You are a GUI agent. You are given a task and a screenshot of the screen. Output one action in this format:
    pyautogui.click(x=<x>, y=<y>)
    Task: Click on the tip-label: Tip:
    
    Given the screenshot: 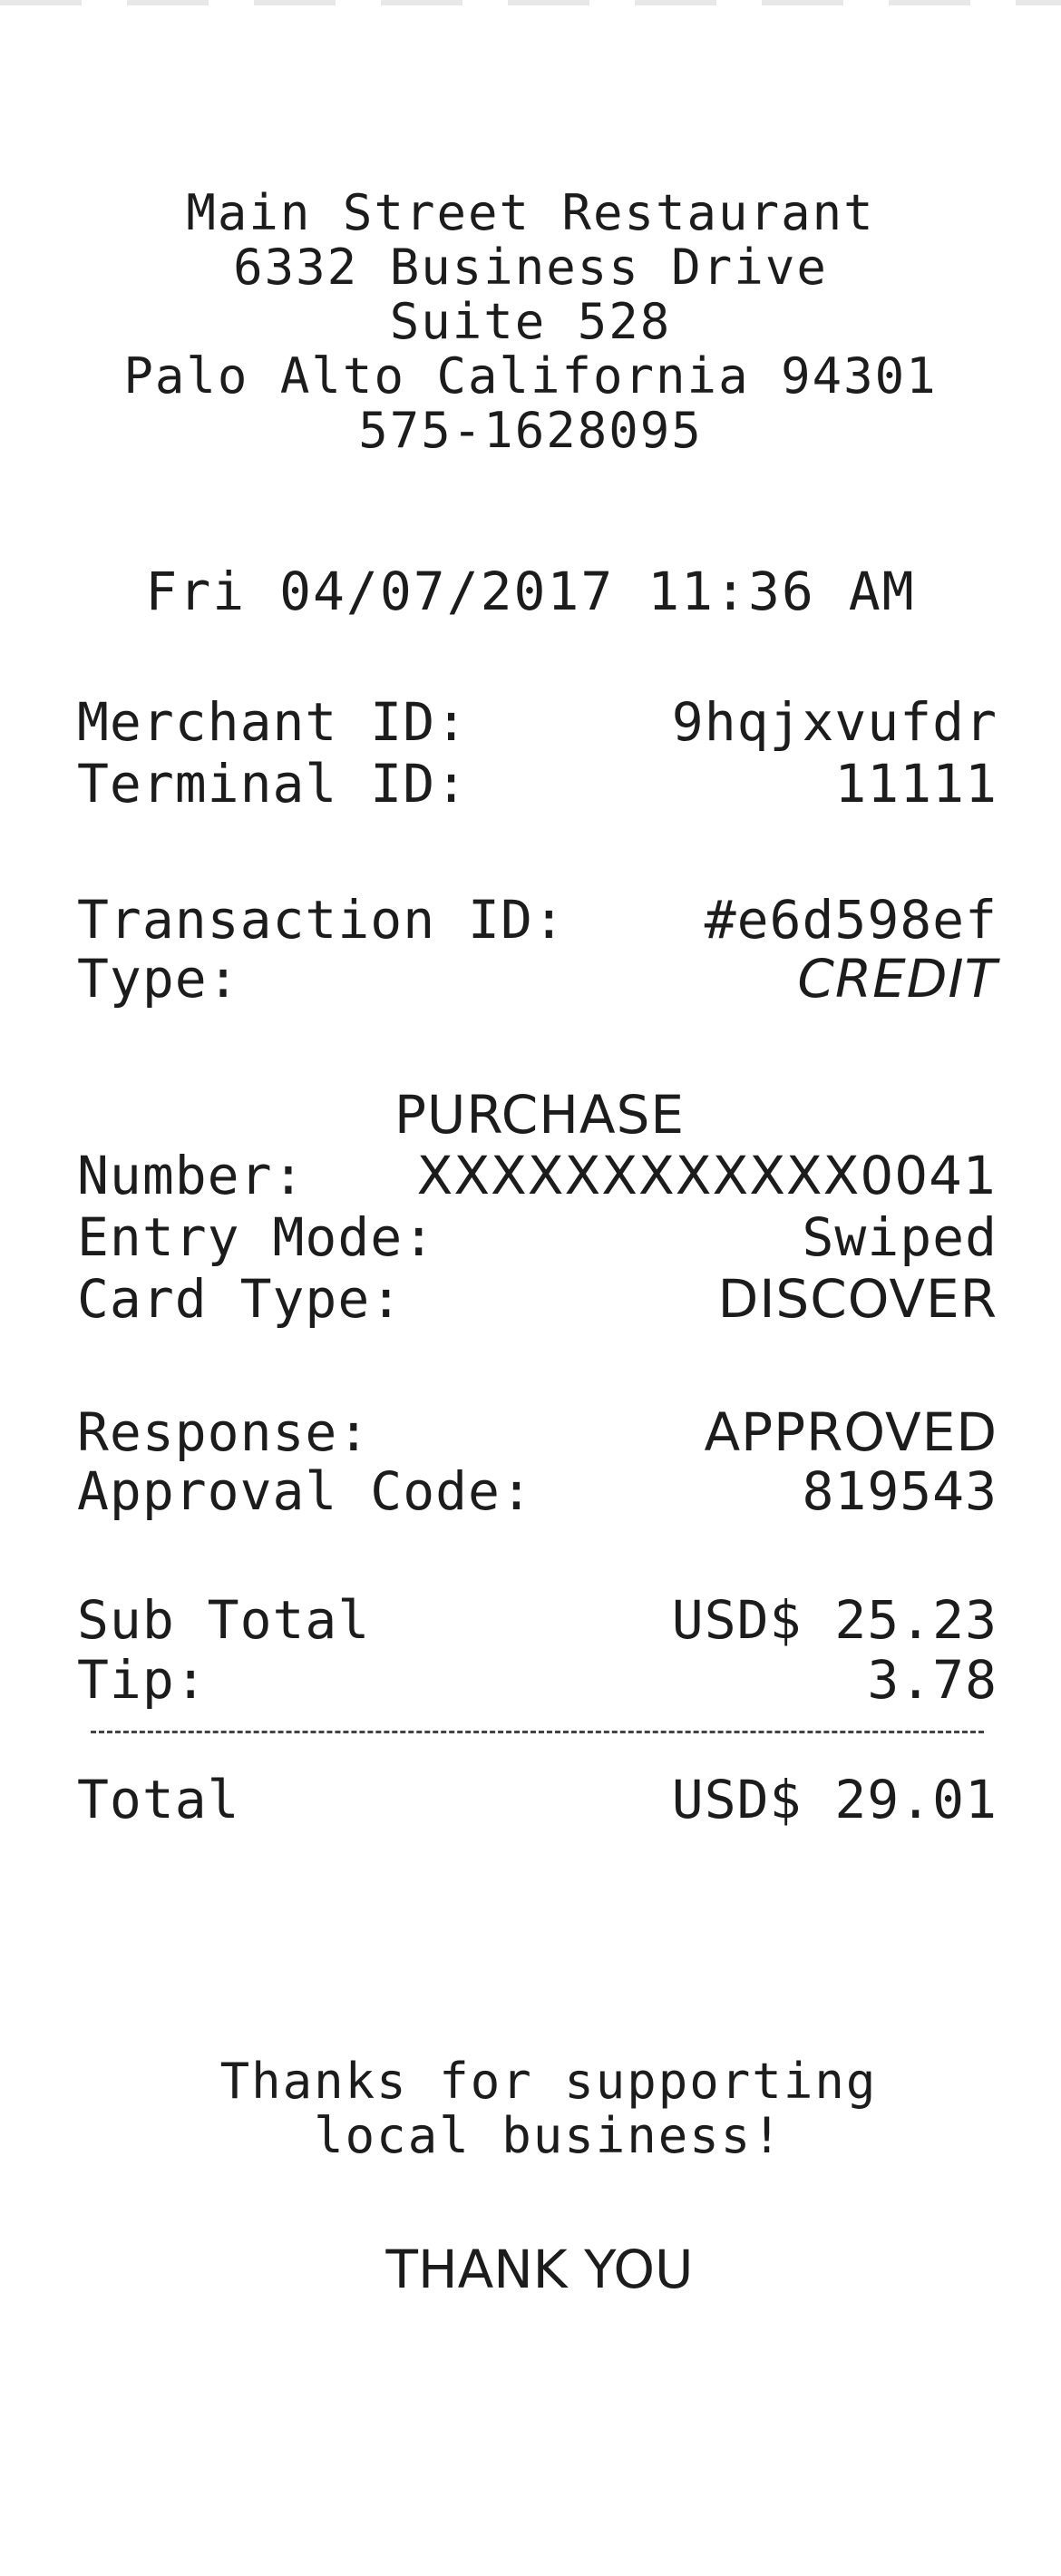 What is the action you would take?
    pyautogui.click(x=142, y=1680)
    